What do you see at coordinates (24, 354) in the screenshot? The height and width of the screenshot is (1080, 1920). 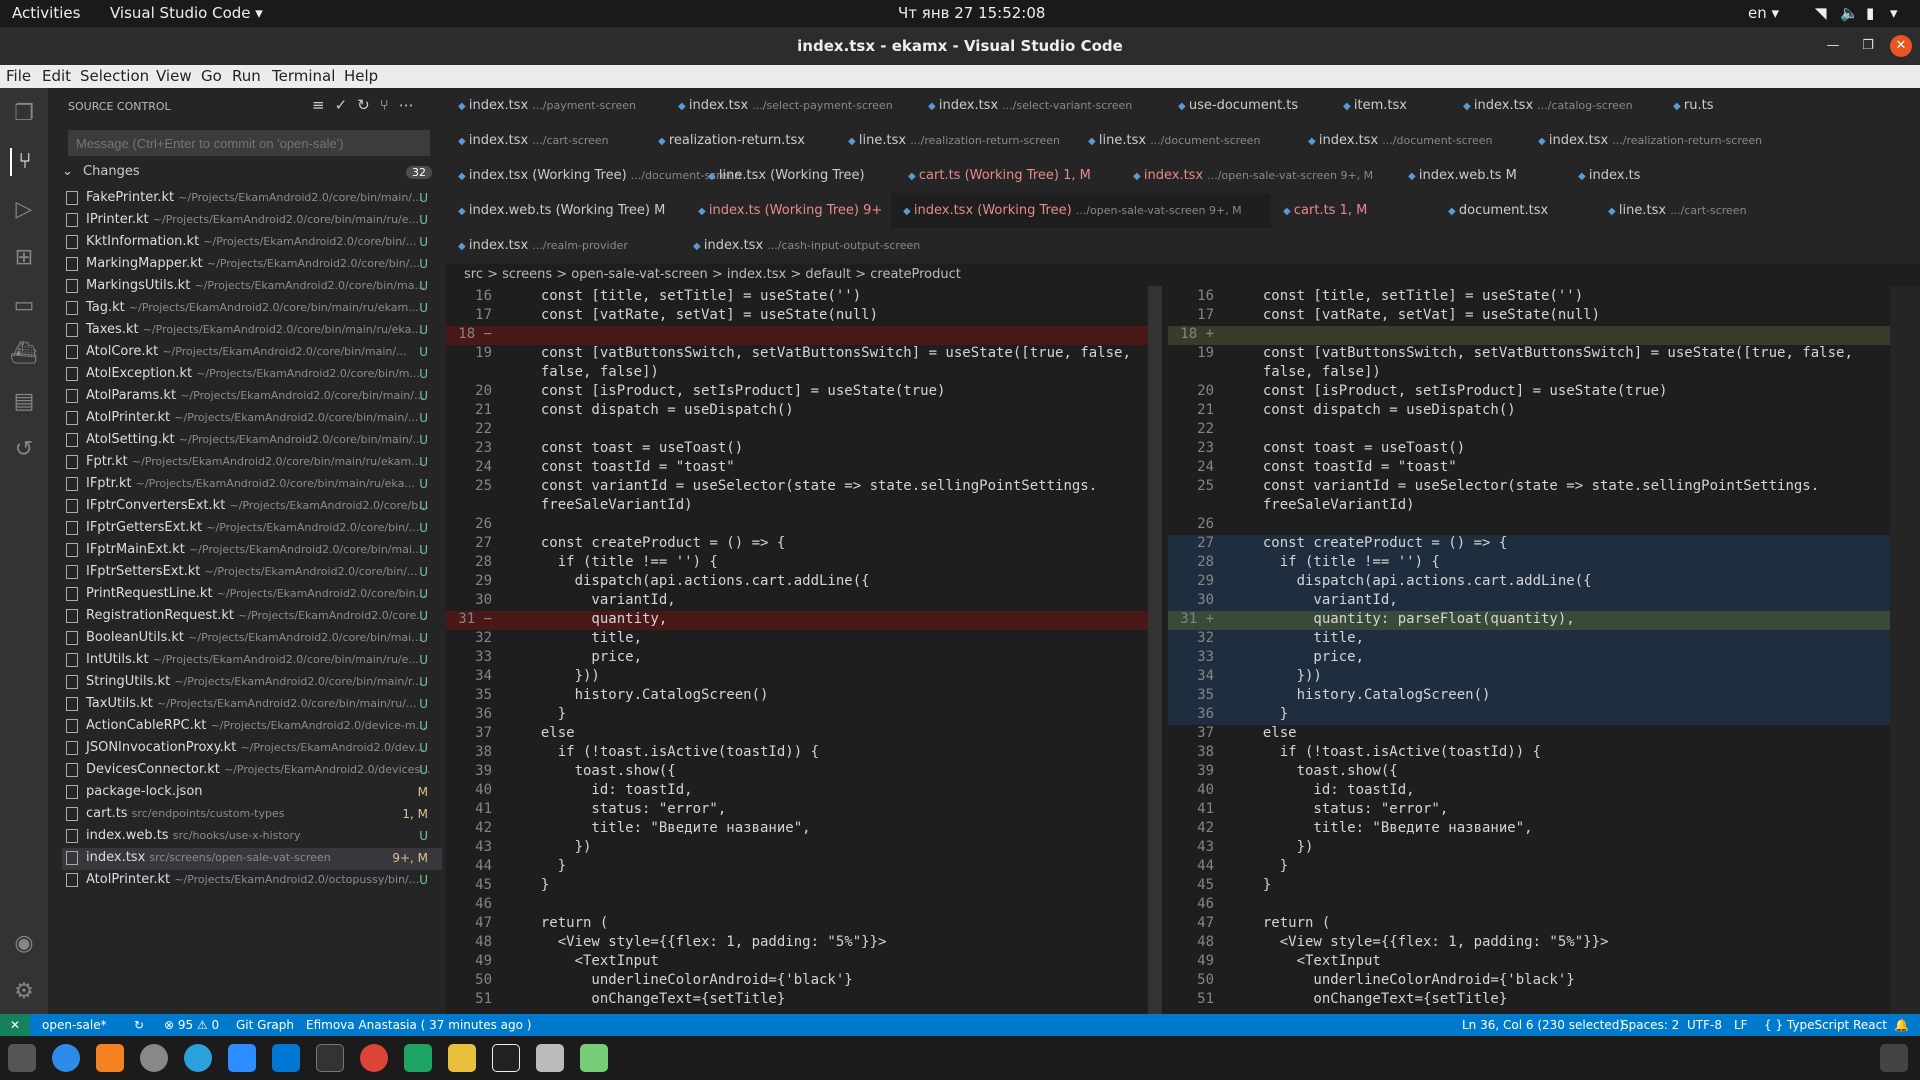 I see `docker-icon: ⛴` at bounding box center [24, 354].